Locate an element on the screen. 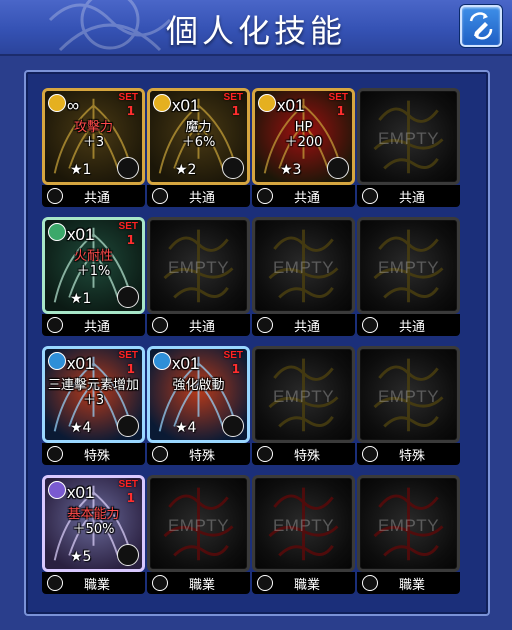 Image resolution: width=512 pixels, height=630 pixels. skill-card: SET 1 x01 三連擊元素增加 ＋3 ★4 is located at coordinates (93, 394).